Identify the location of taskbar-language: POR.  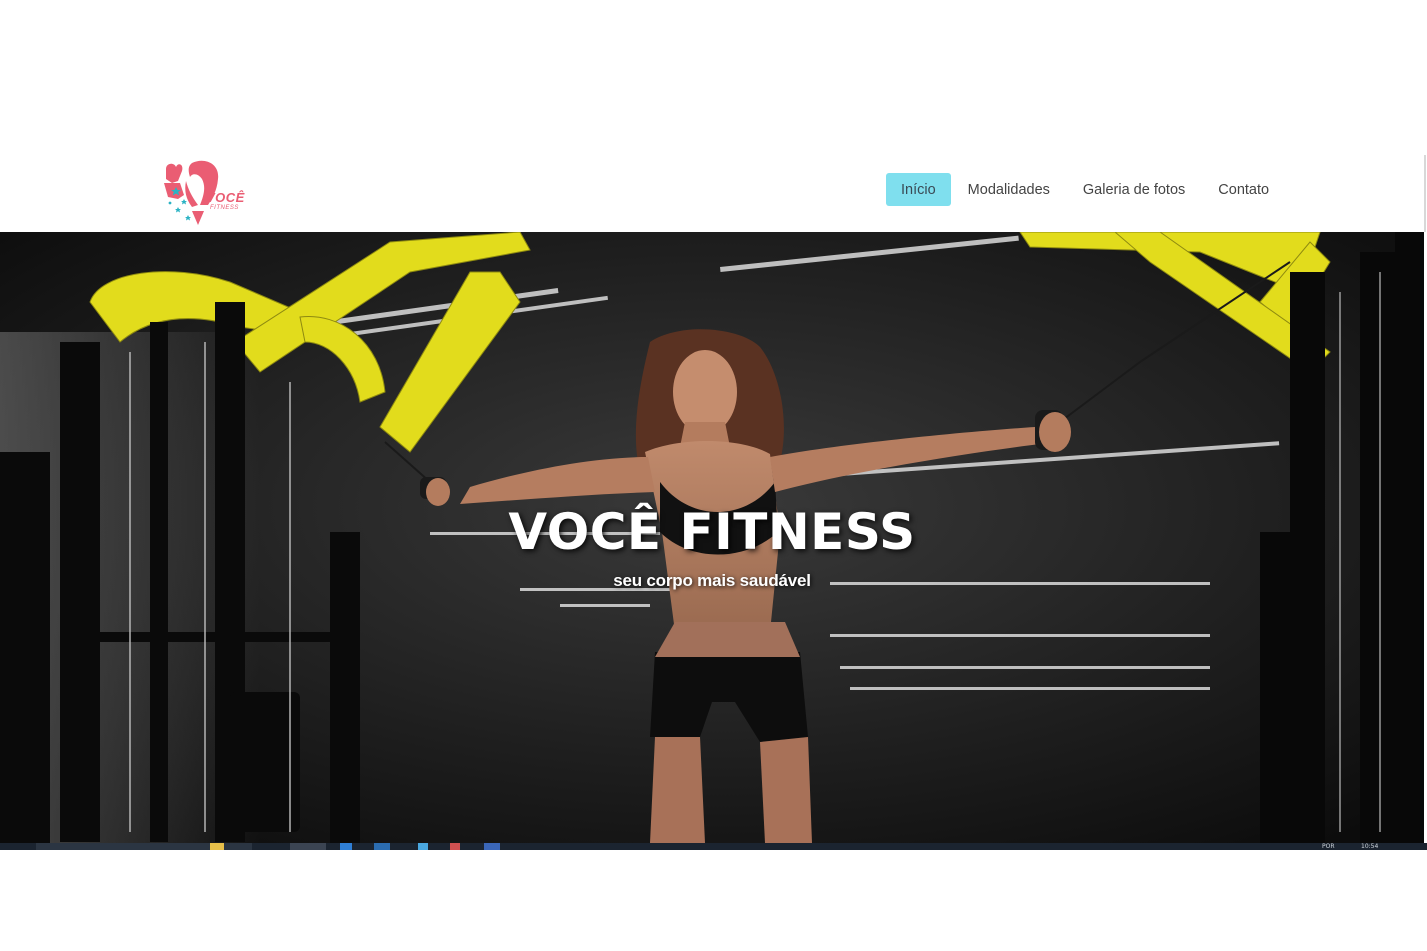
(1328, 847).